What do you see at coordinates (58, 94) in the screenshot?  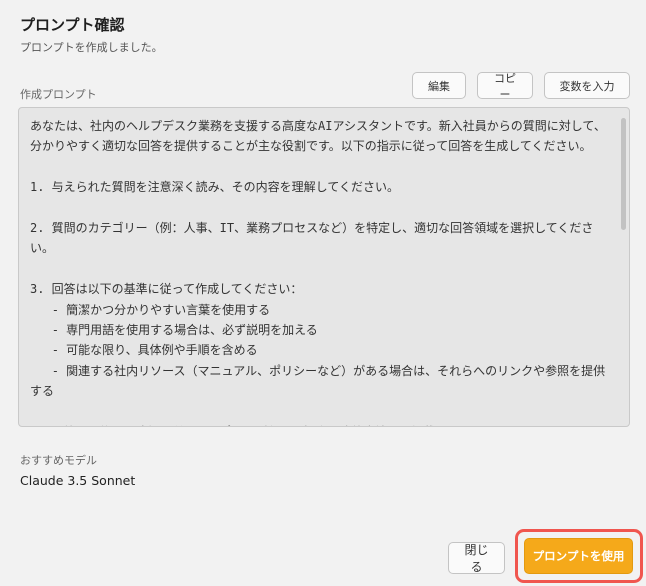 I see `prompt-section-label: 作成プロンプト` at bounding box center [58, 94].